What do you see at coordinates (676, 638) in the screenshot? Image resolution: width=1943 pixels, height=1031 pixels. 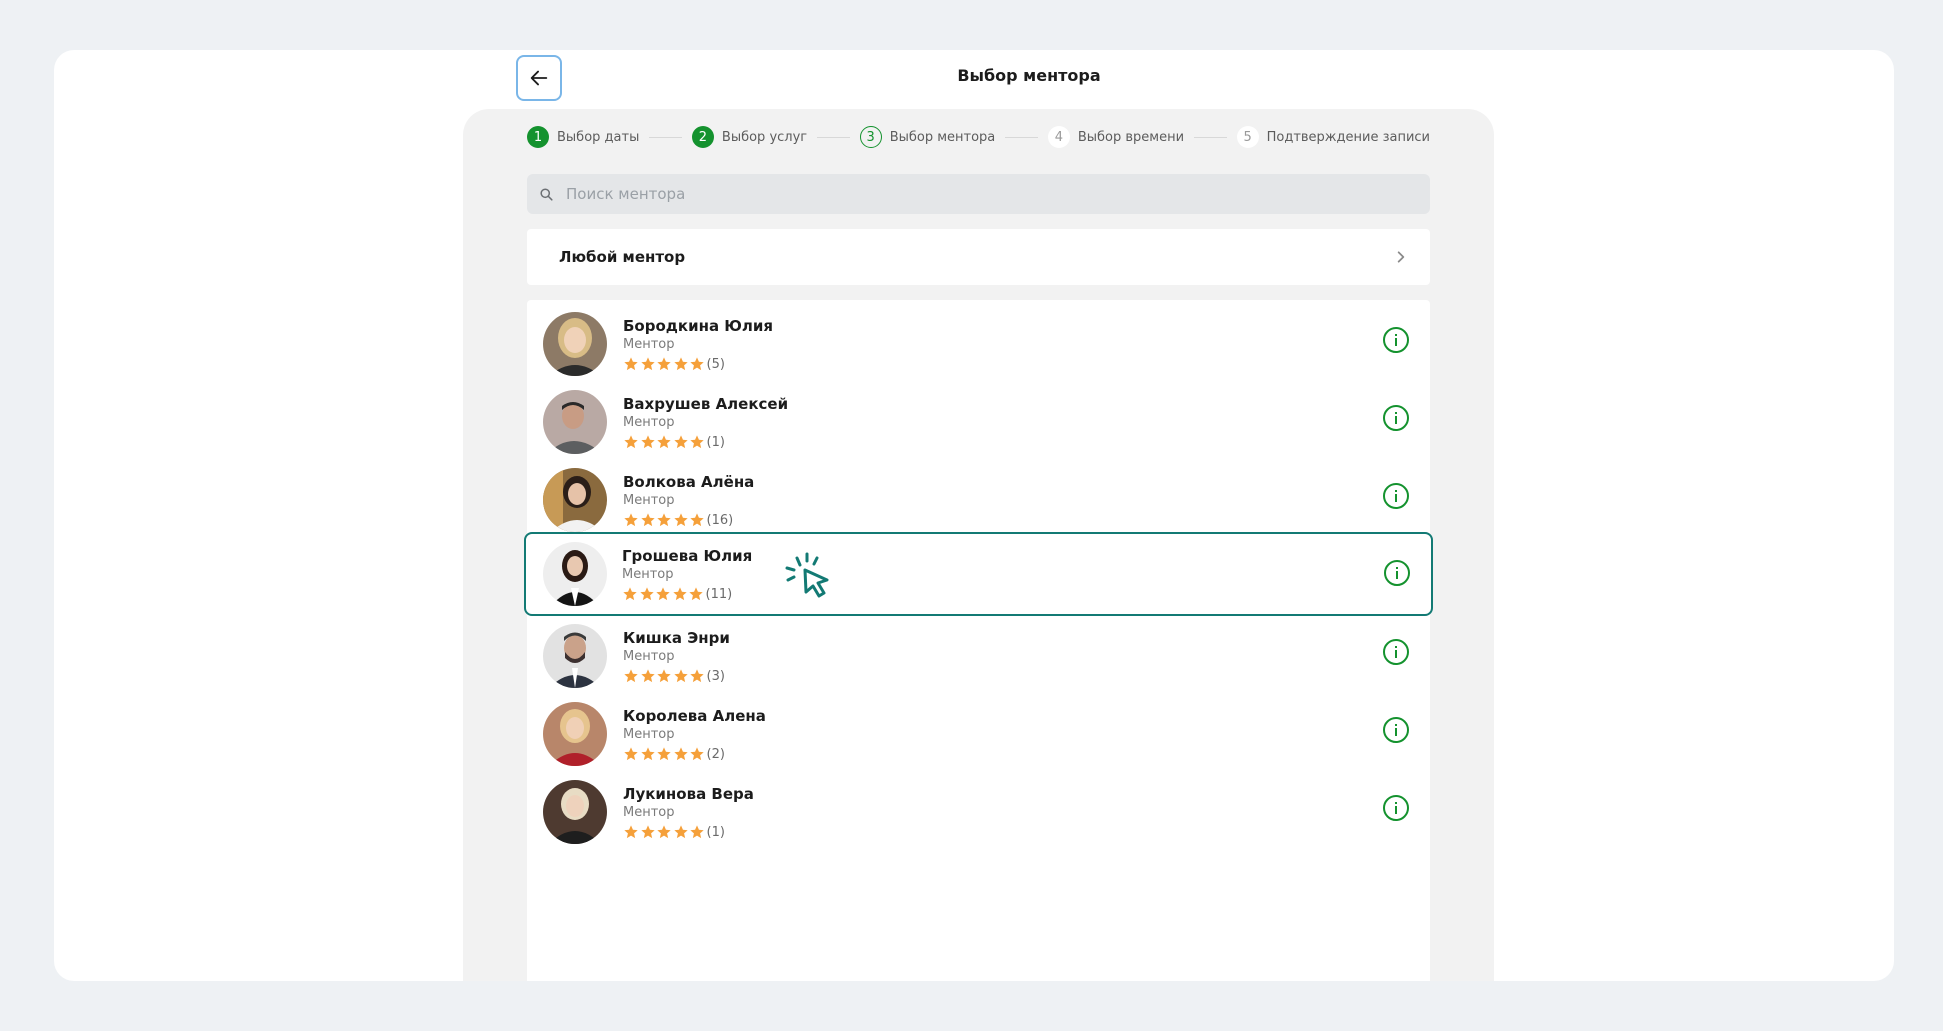 I see `mentor-name: Кишка Энри` at bounding box center [676, 638].